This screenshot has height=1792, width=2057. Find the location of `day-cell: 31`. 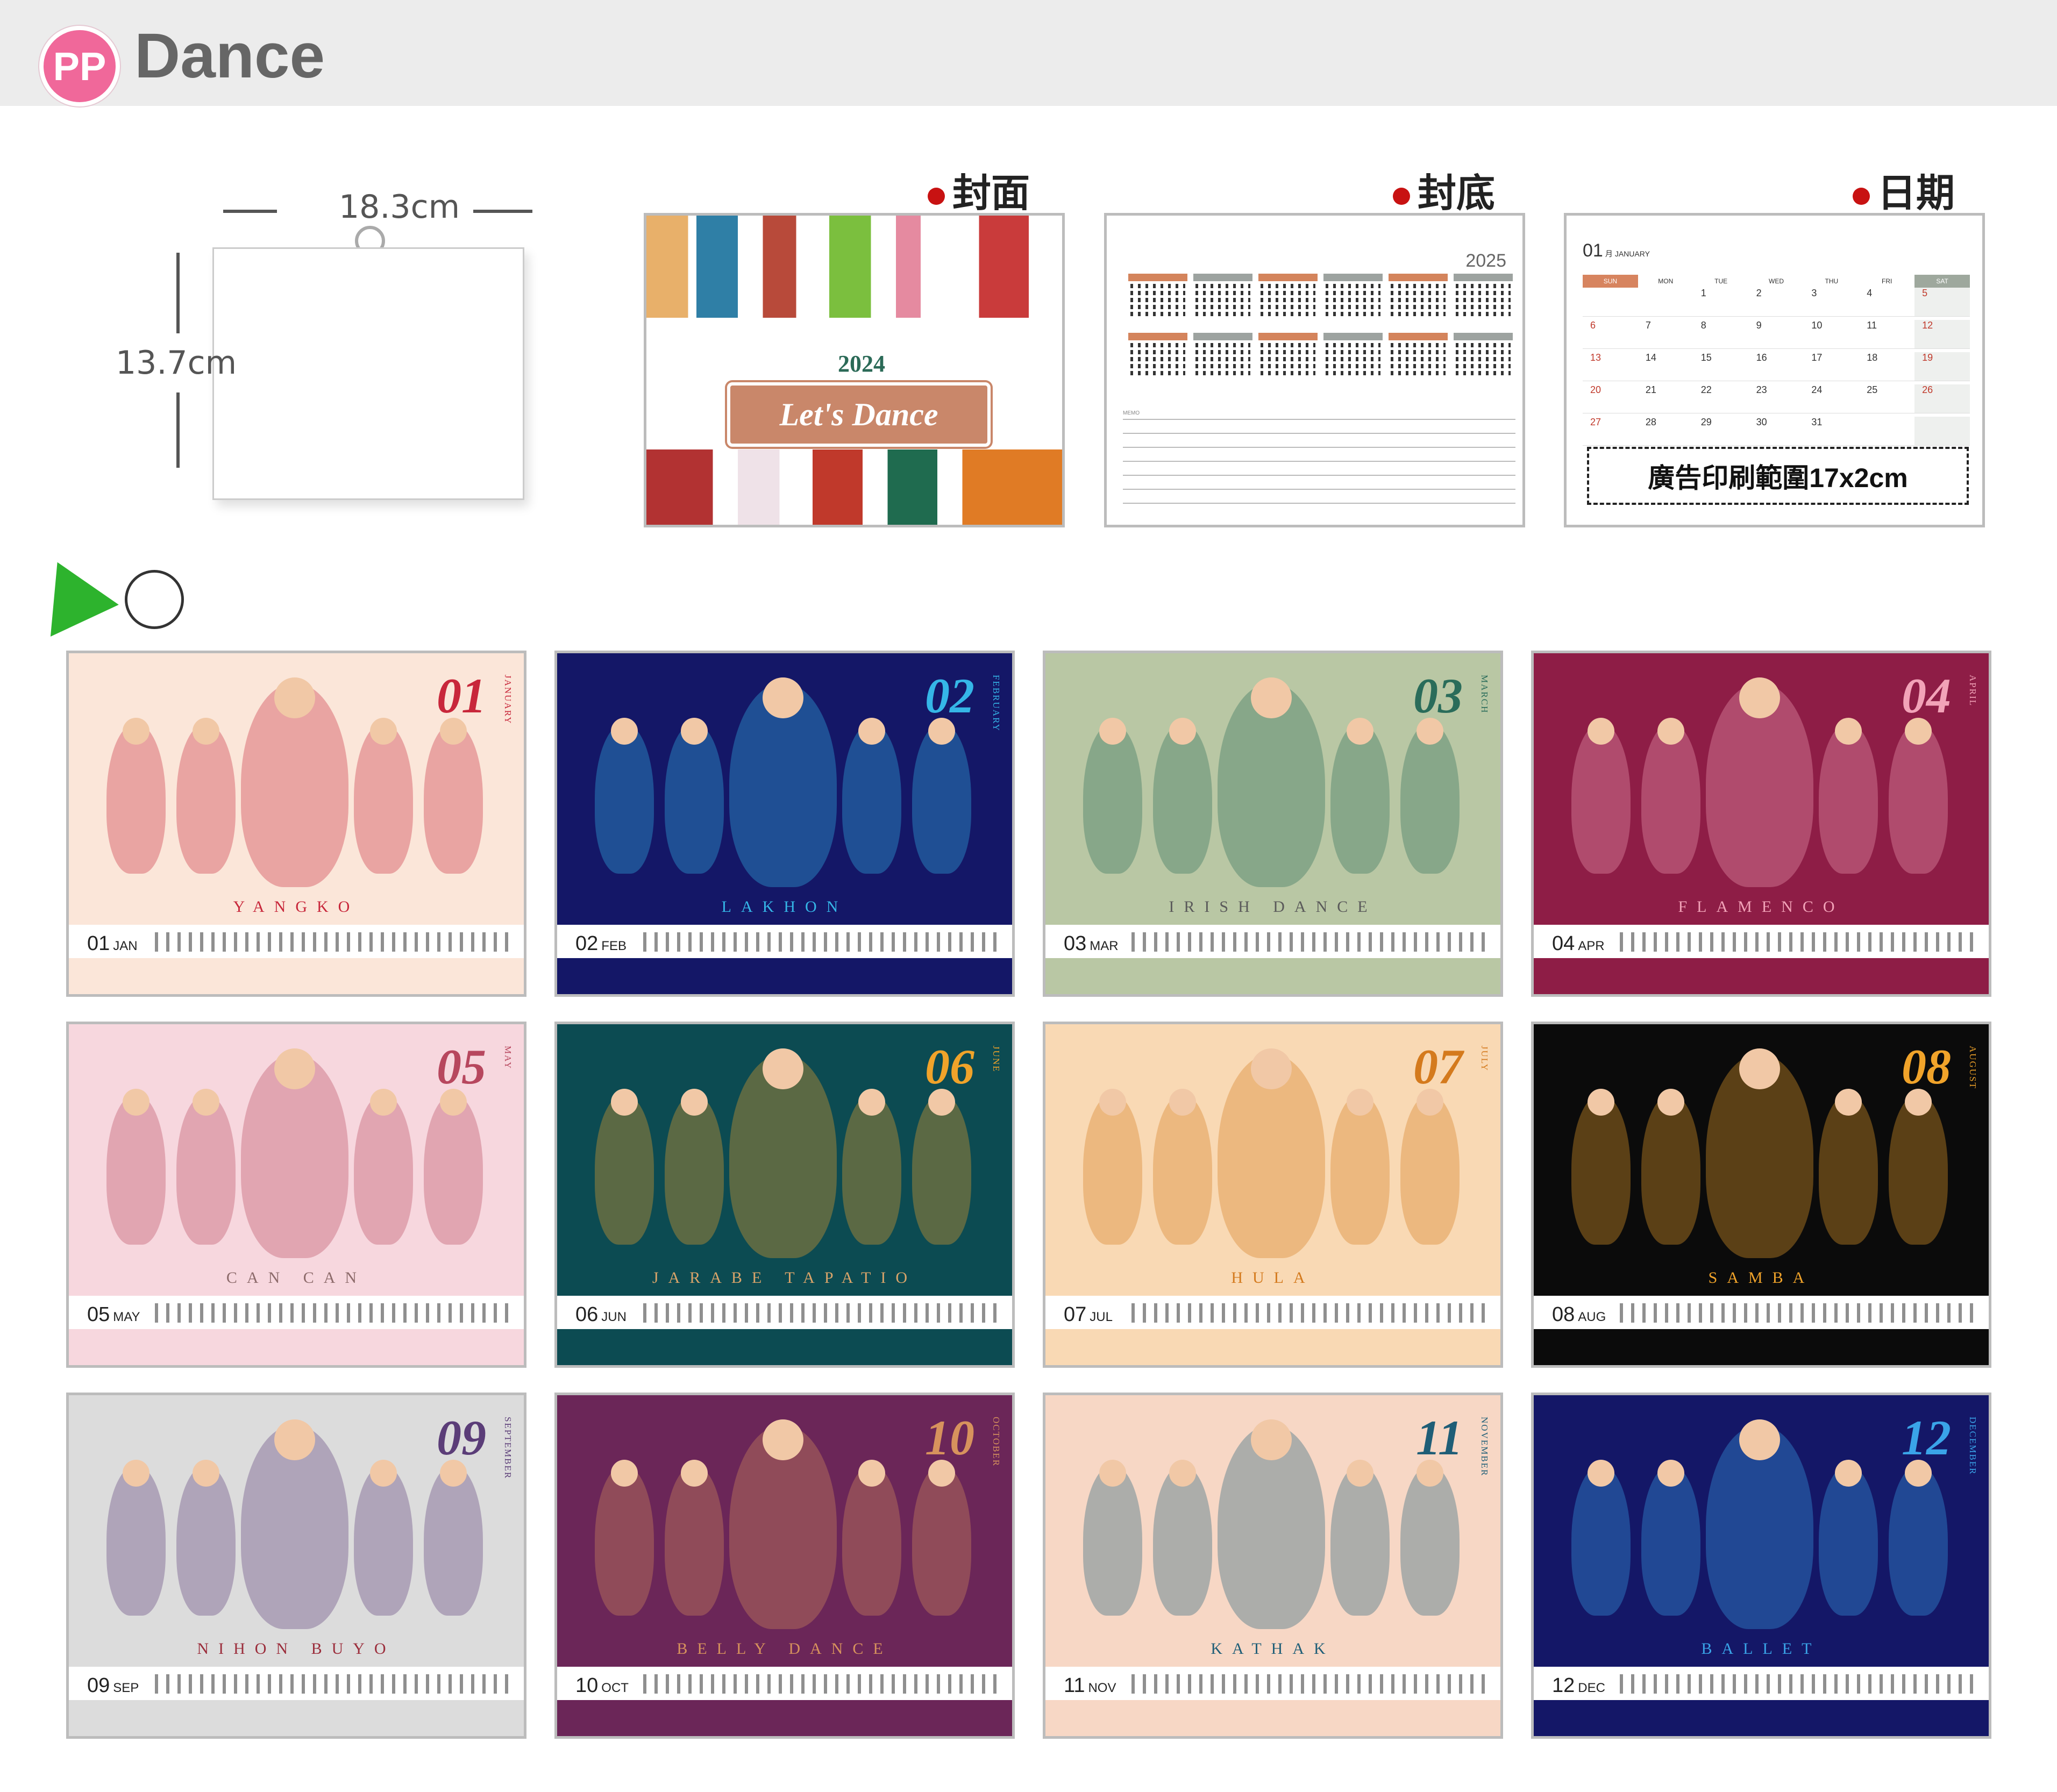

day-cell: 31 is located at coordinates (1832, 431).